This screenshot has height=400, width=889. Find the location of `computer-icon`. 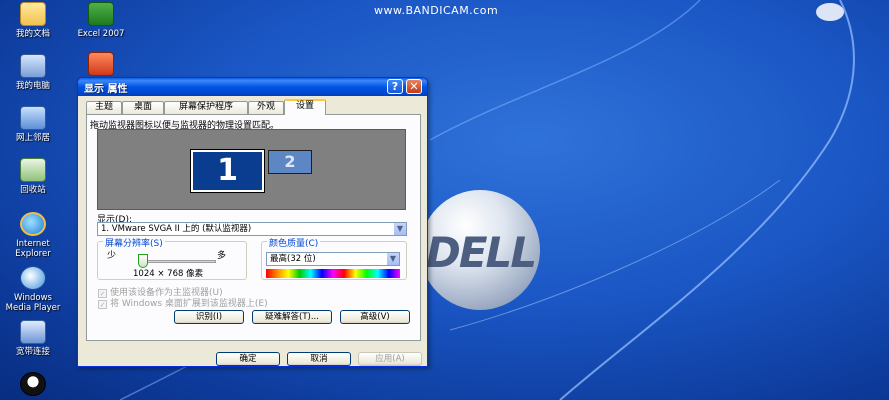

computer-icon is located at coordinates (33, 66).